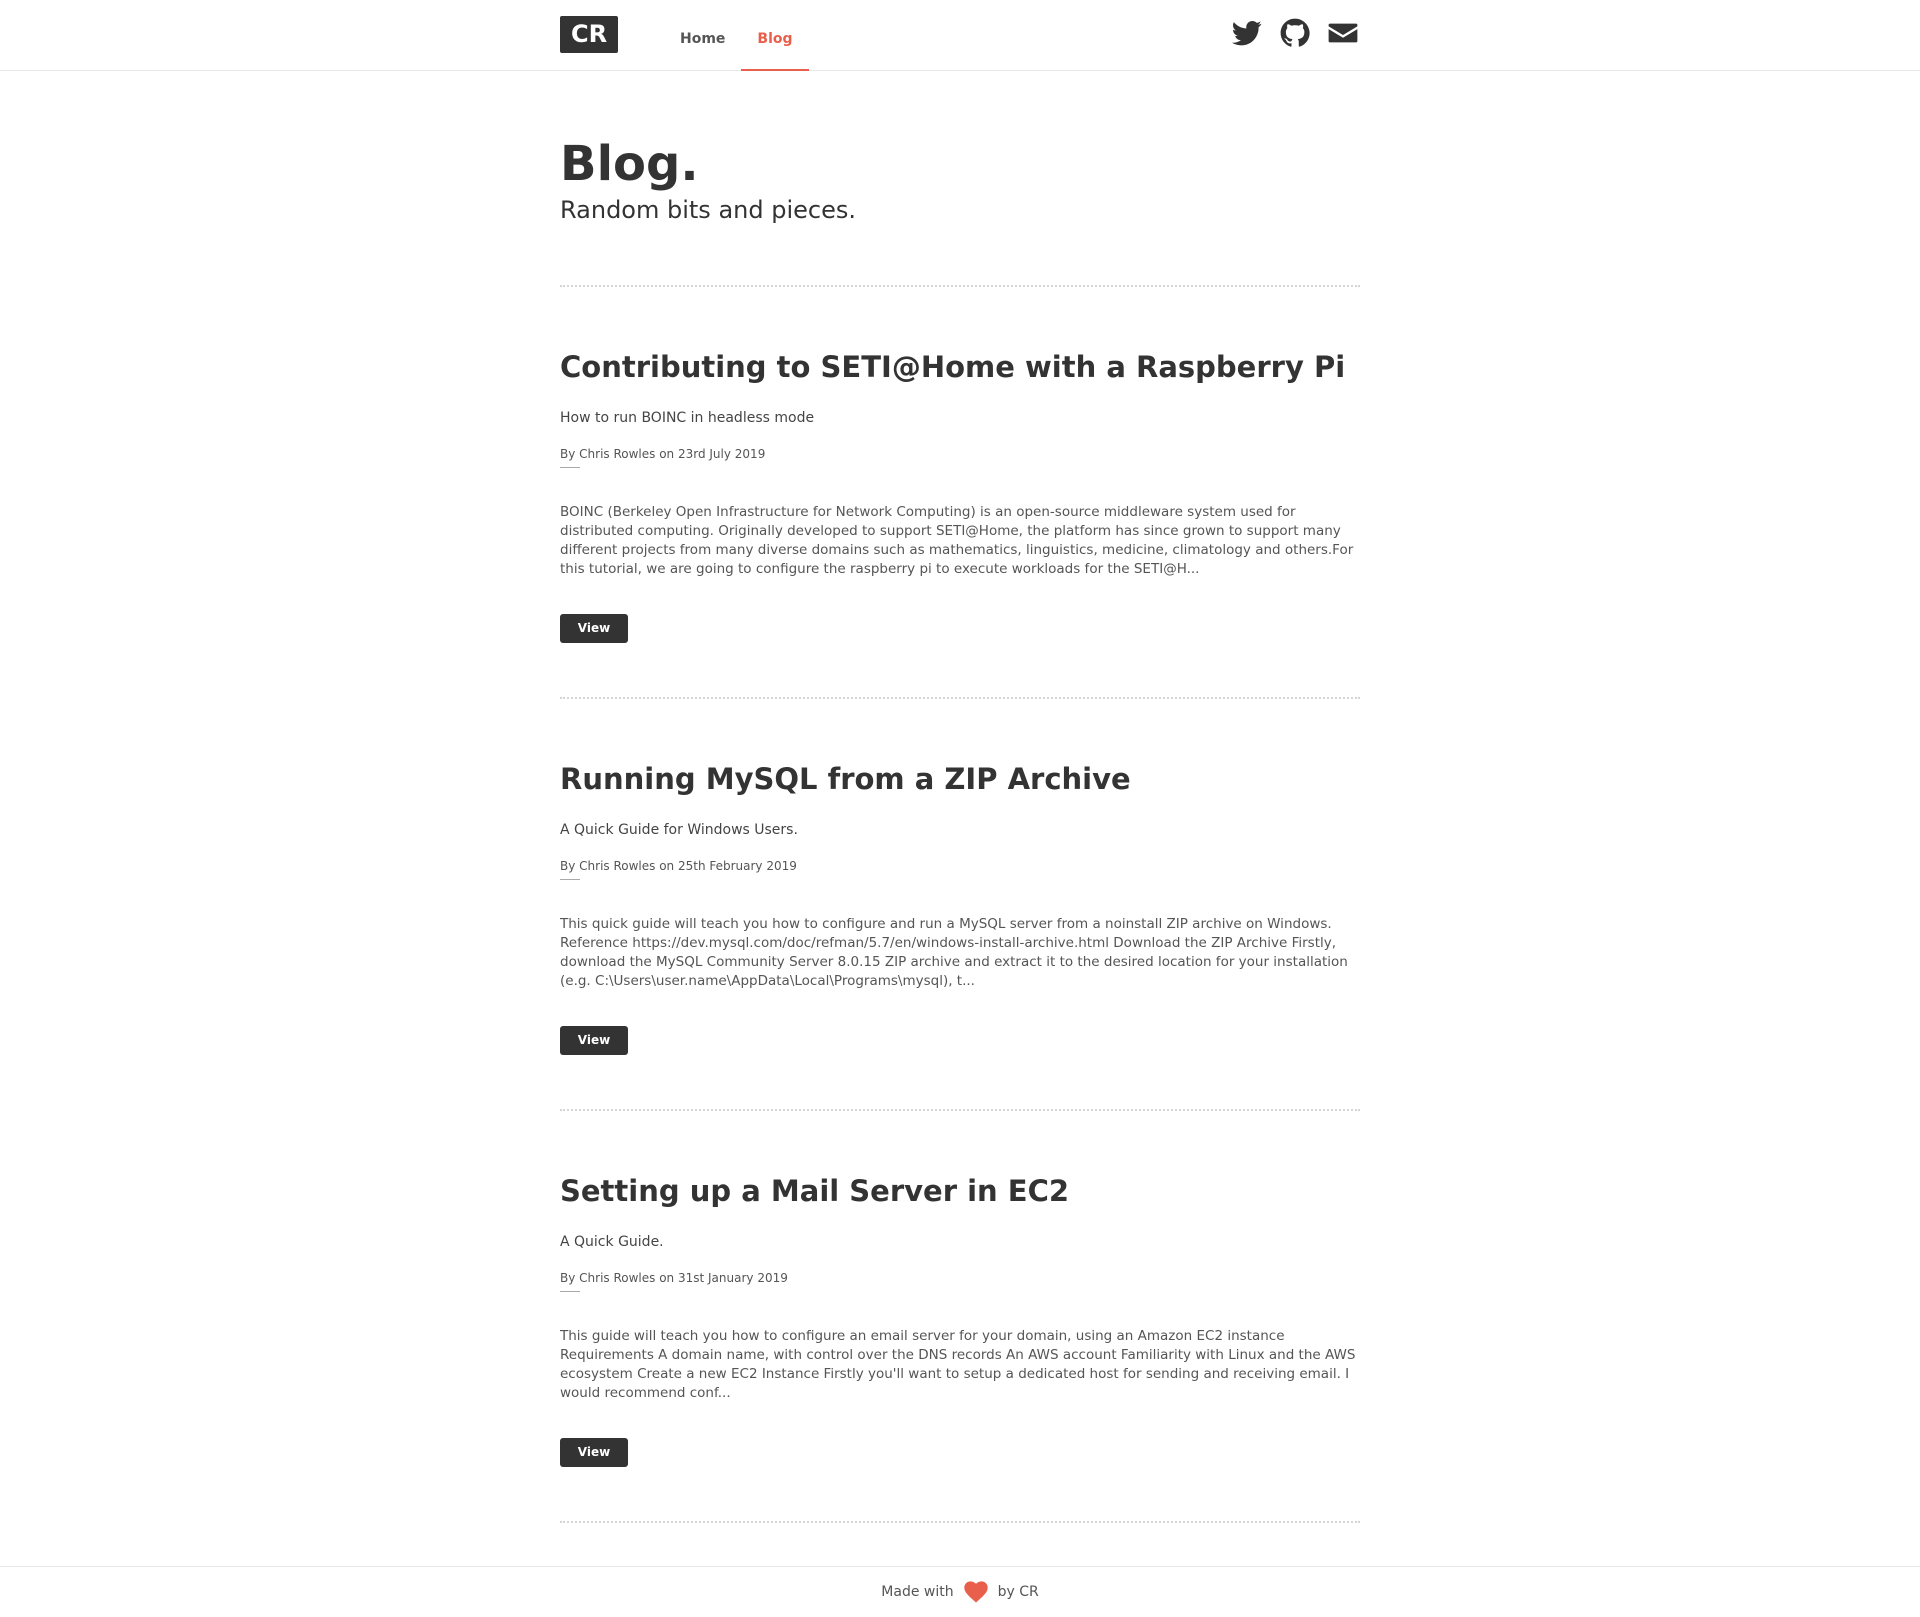 The image size is (1920, 1617). What do you see at coordinates (687, 418) in the screenshot?
I see `post-summary: How to run BOINC in headless mode` at bounding box center [687, 418].